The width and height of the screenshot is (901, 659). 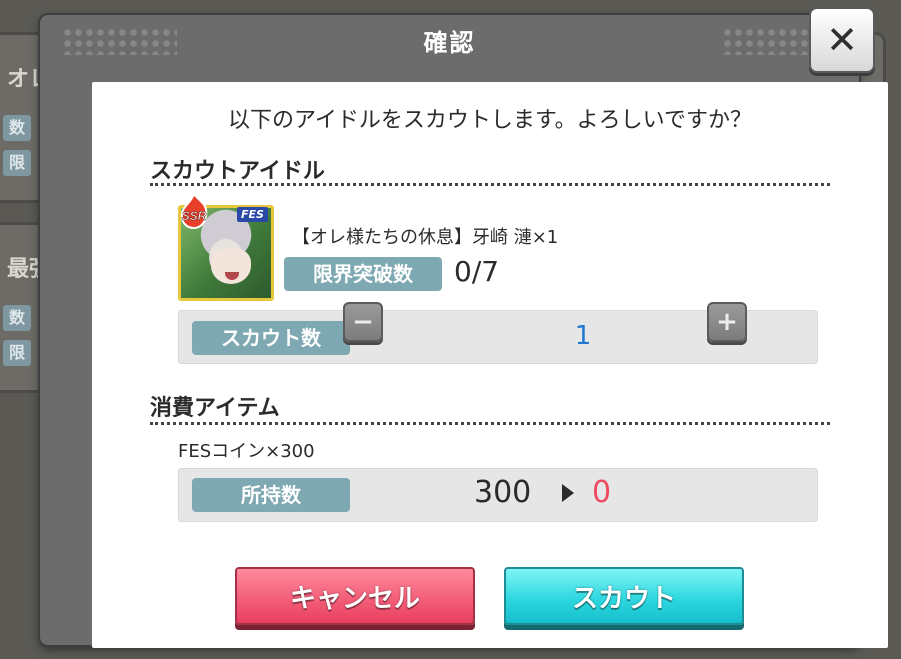 What do you see at coordinates (490, 120) in the screenshot?
I see `confirm-prompt: 以下のアイドルをスカウトします。よろしいですか？` at bounding box center [490, 120].